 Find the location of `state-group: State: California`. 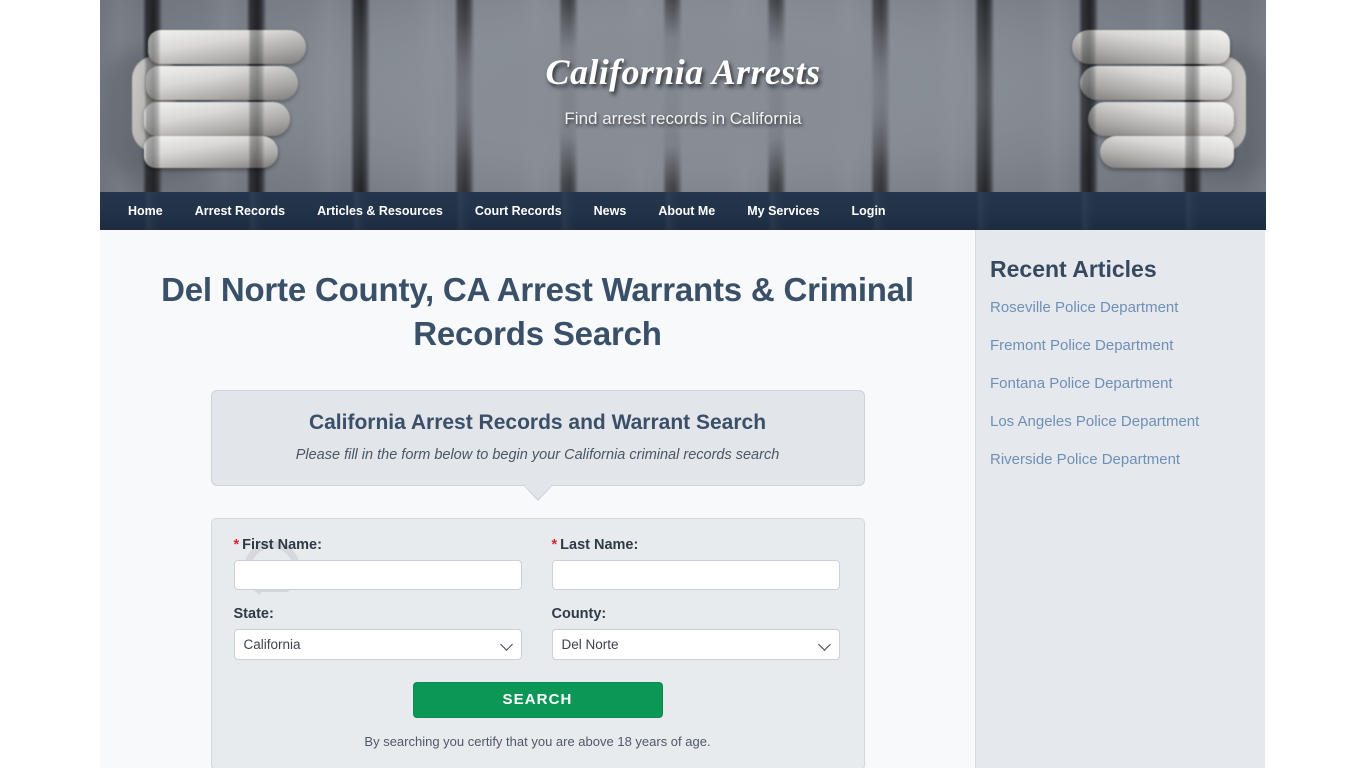

state-group: State: California is located at coordinates (377, 632).